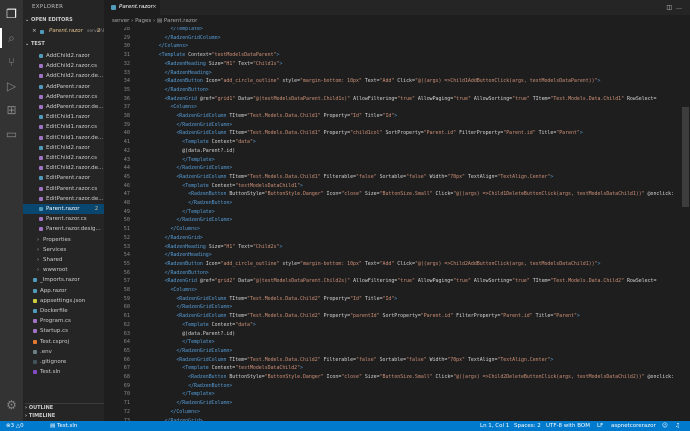  I want to click on code-line: <RadzenHeading Size="H1" Text="Child1s">, so click(212, 64).